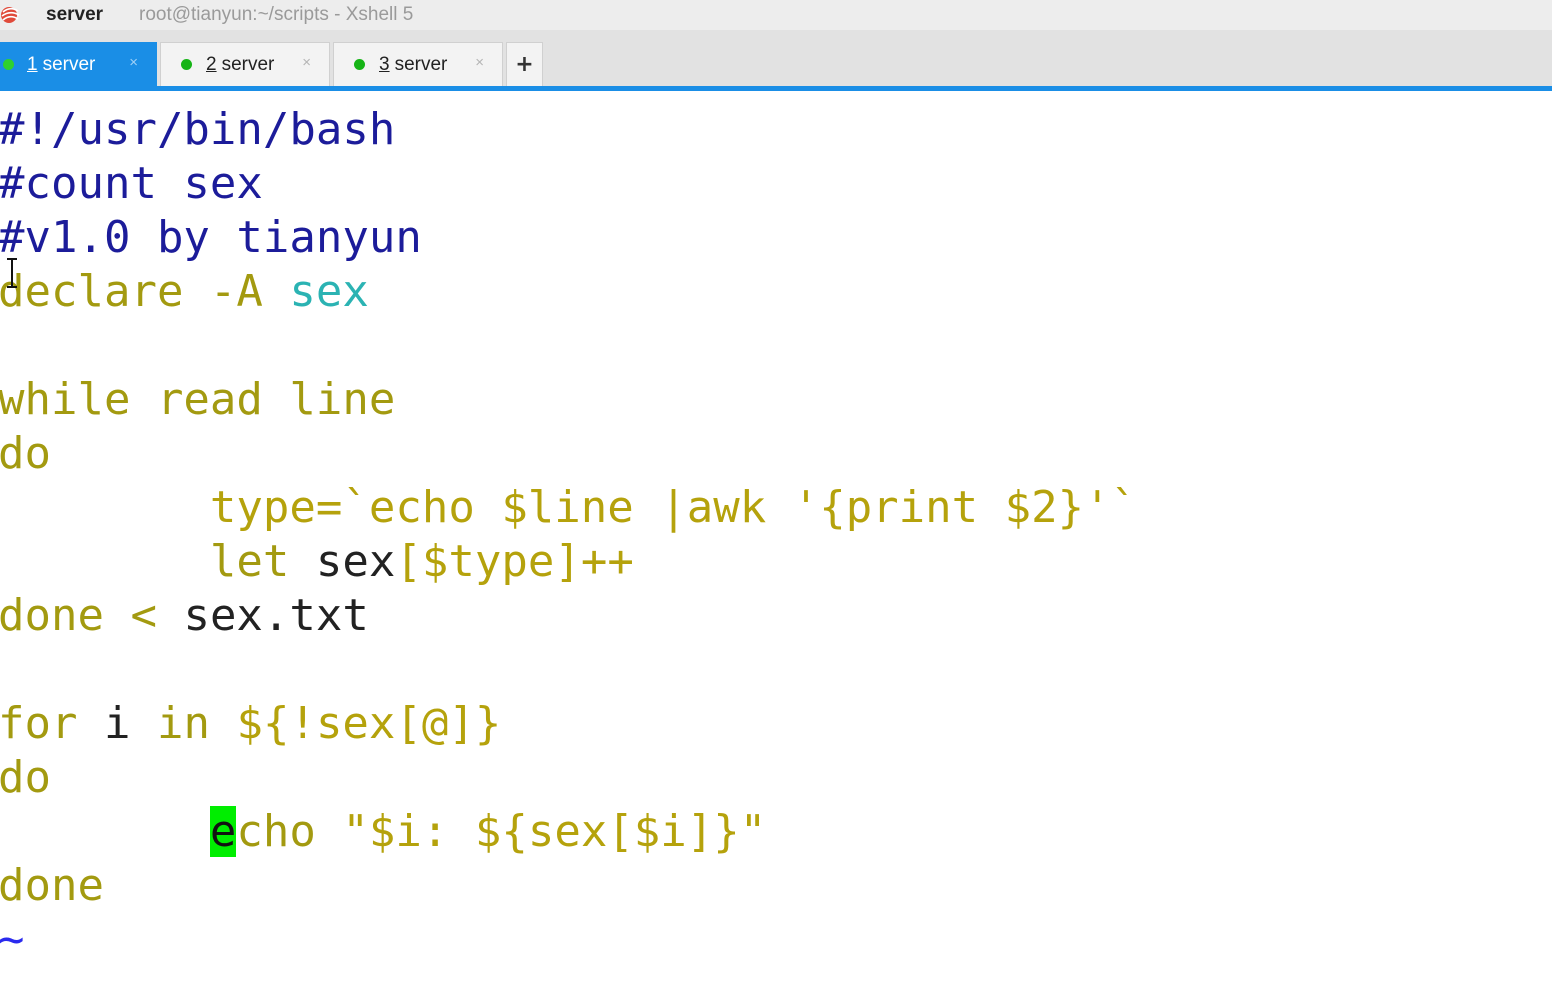 The width and height of the screenshot is (1552, 992). Describe the element at coordinates (276, 615) in the screenshot. I see `code-token-plain: sex.txt` at that location.